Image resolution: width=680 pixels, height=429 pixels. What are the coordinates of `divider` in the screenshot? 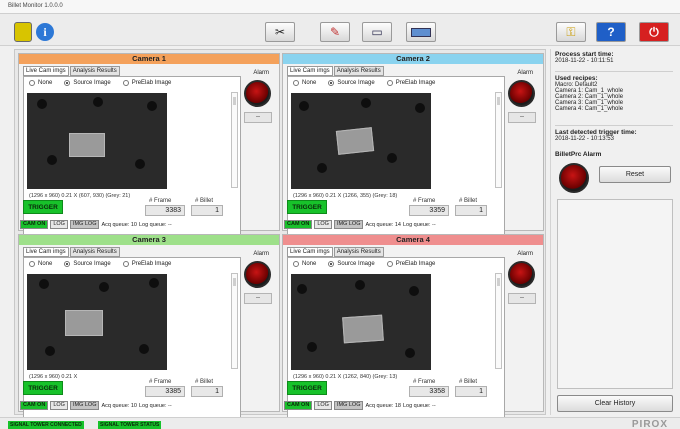 It's located at (614, 125).